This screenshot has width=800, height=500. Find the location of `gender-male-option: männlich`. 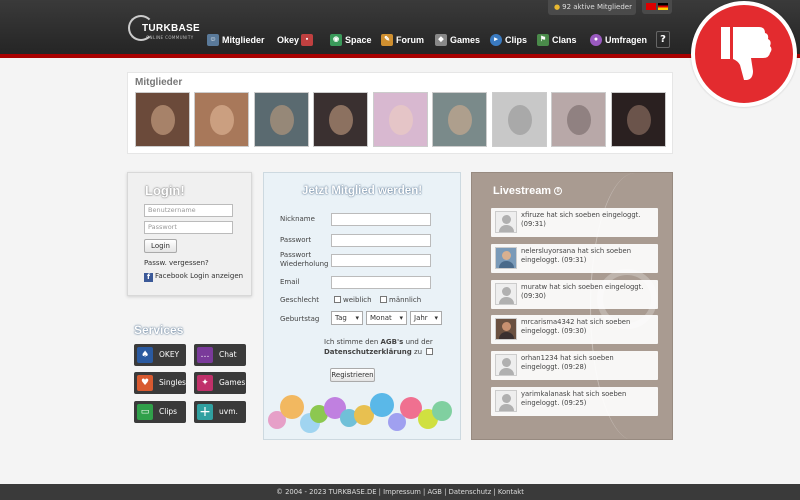

gender-male-option: männlich is located at coordinates (400, 300).